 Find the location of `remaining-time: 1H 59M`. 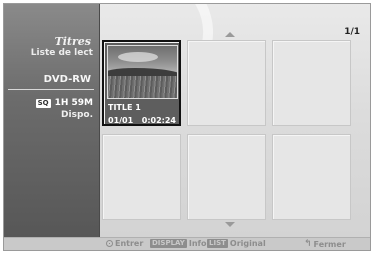

remaining-time: 1H 59M is located at coordinates (73, 103).